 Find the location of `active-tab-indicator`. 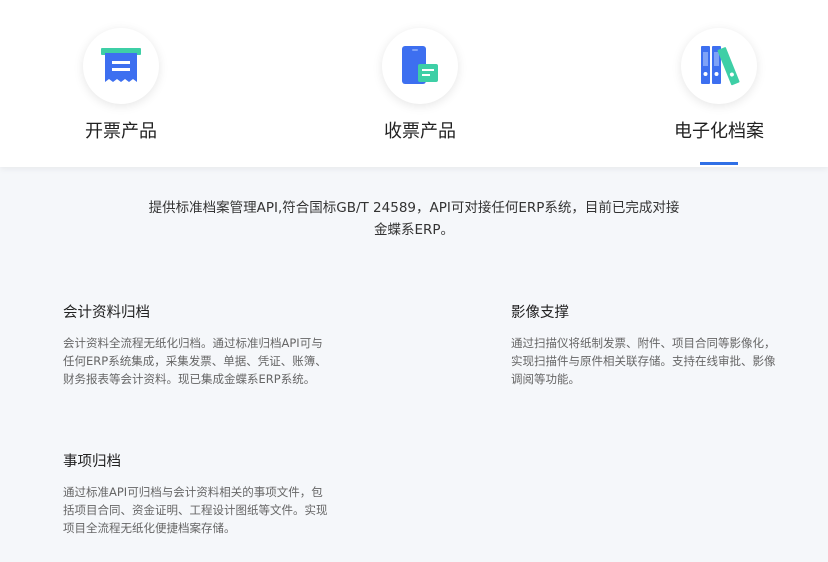

active-tab-indicator is located at coordinates (719, 163).